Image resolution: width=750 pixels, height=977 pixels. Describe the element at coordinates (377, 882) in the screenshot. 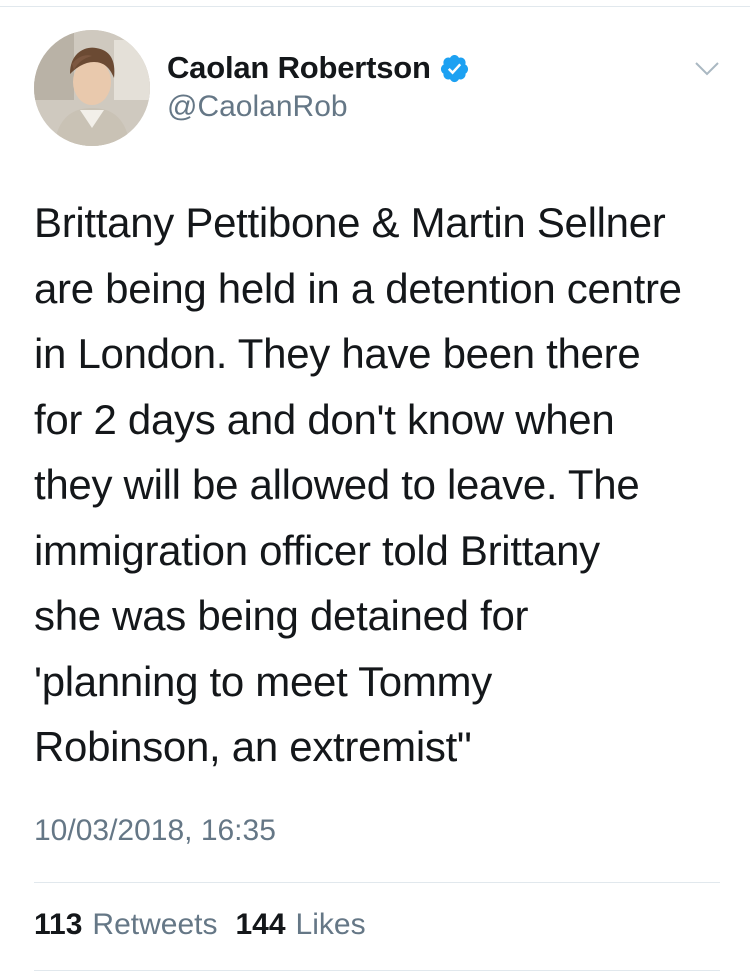

I see `stats-divider` at that location.